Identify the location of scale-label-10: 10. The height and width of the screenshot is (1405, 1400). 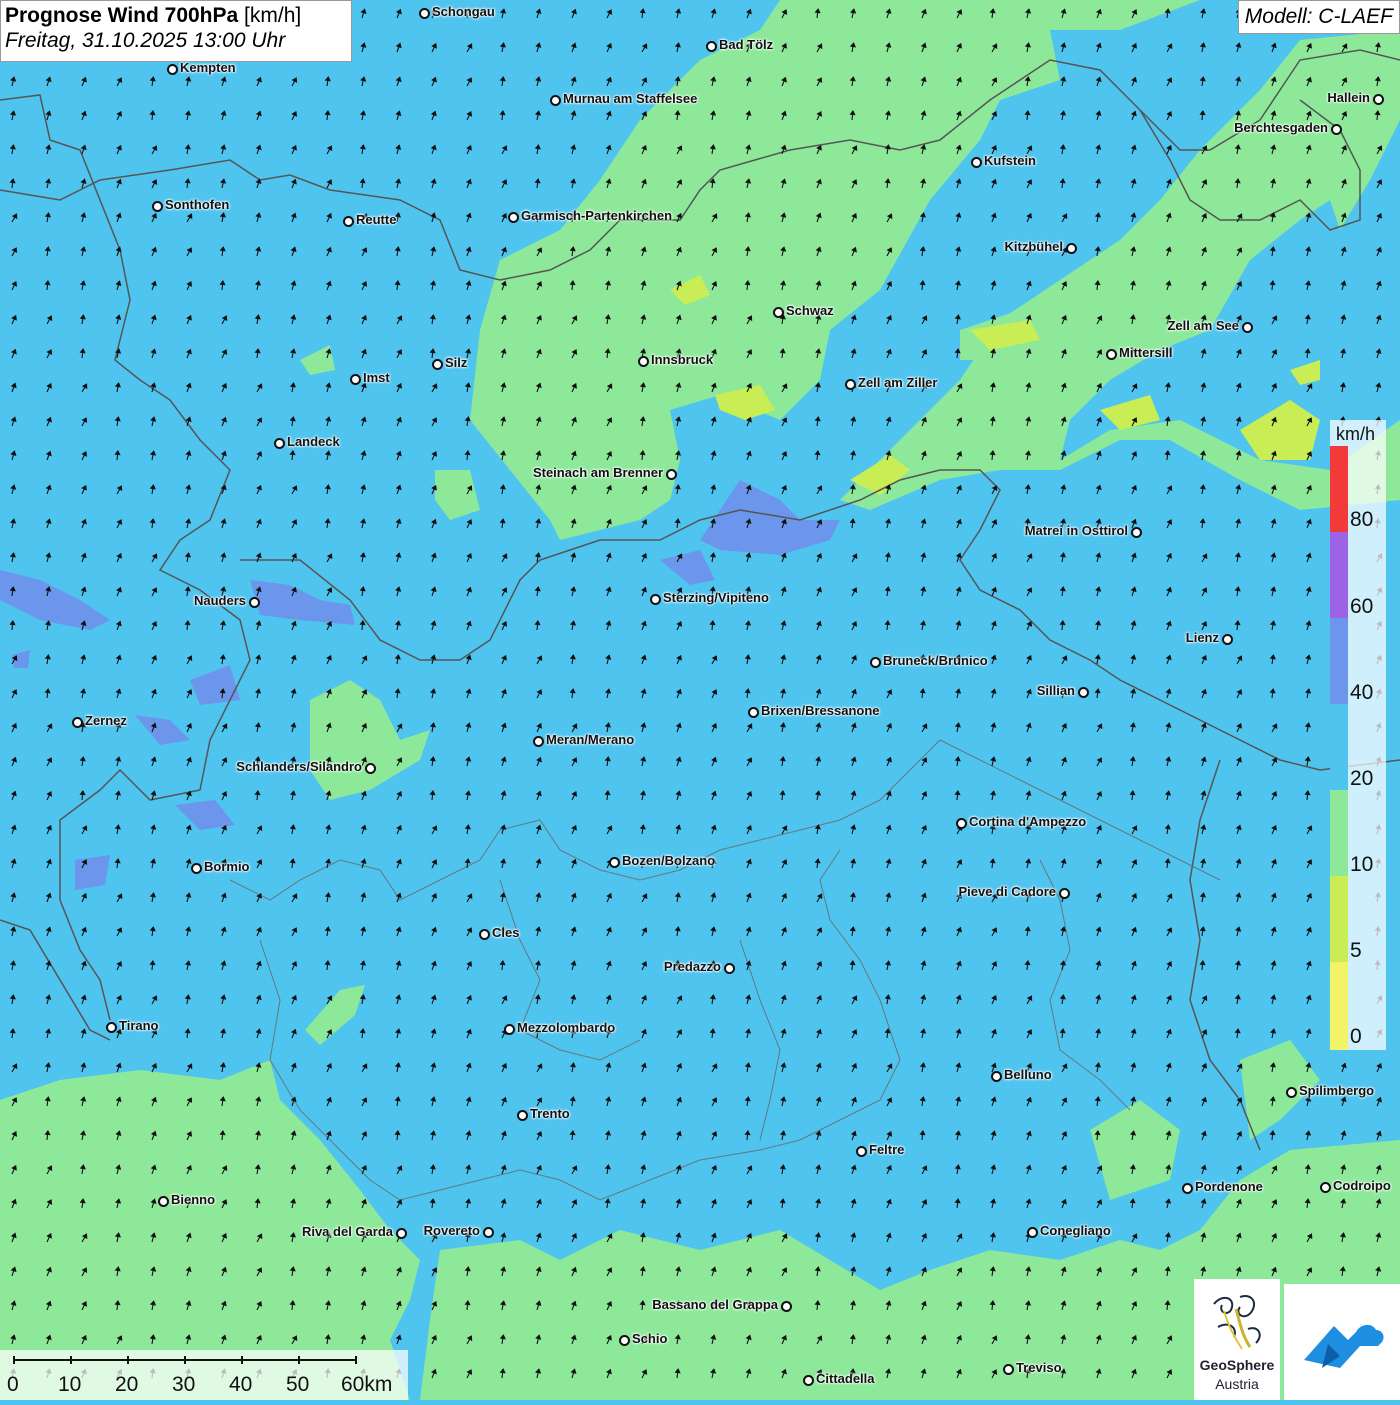
(70, 1384).